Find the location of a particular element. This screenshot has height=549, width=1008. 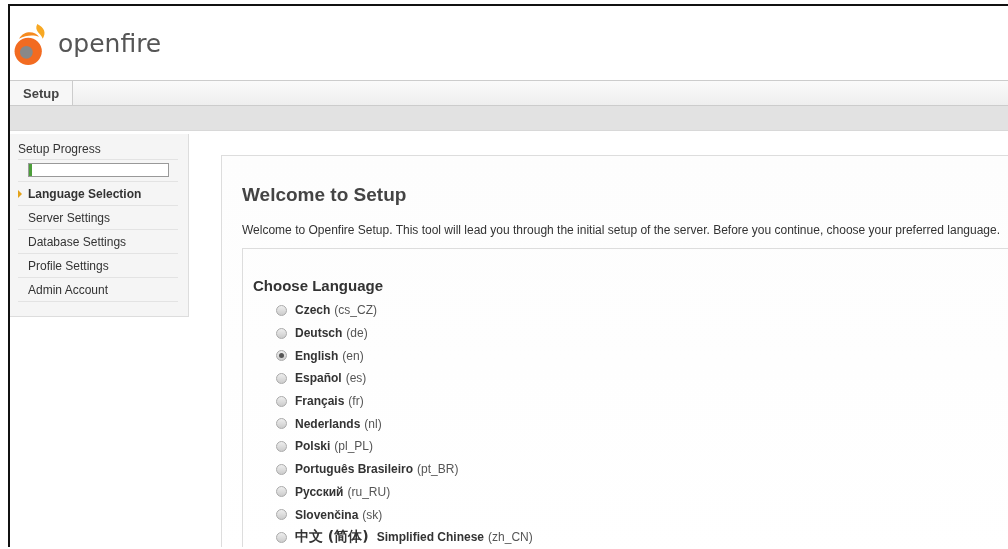

language-code: (fr) is located at coordinates (356, 401).